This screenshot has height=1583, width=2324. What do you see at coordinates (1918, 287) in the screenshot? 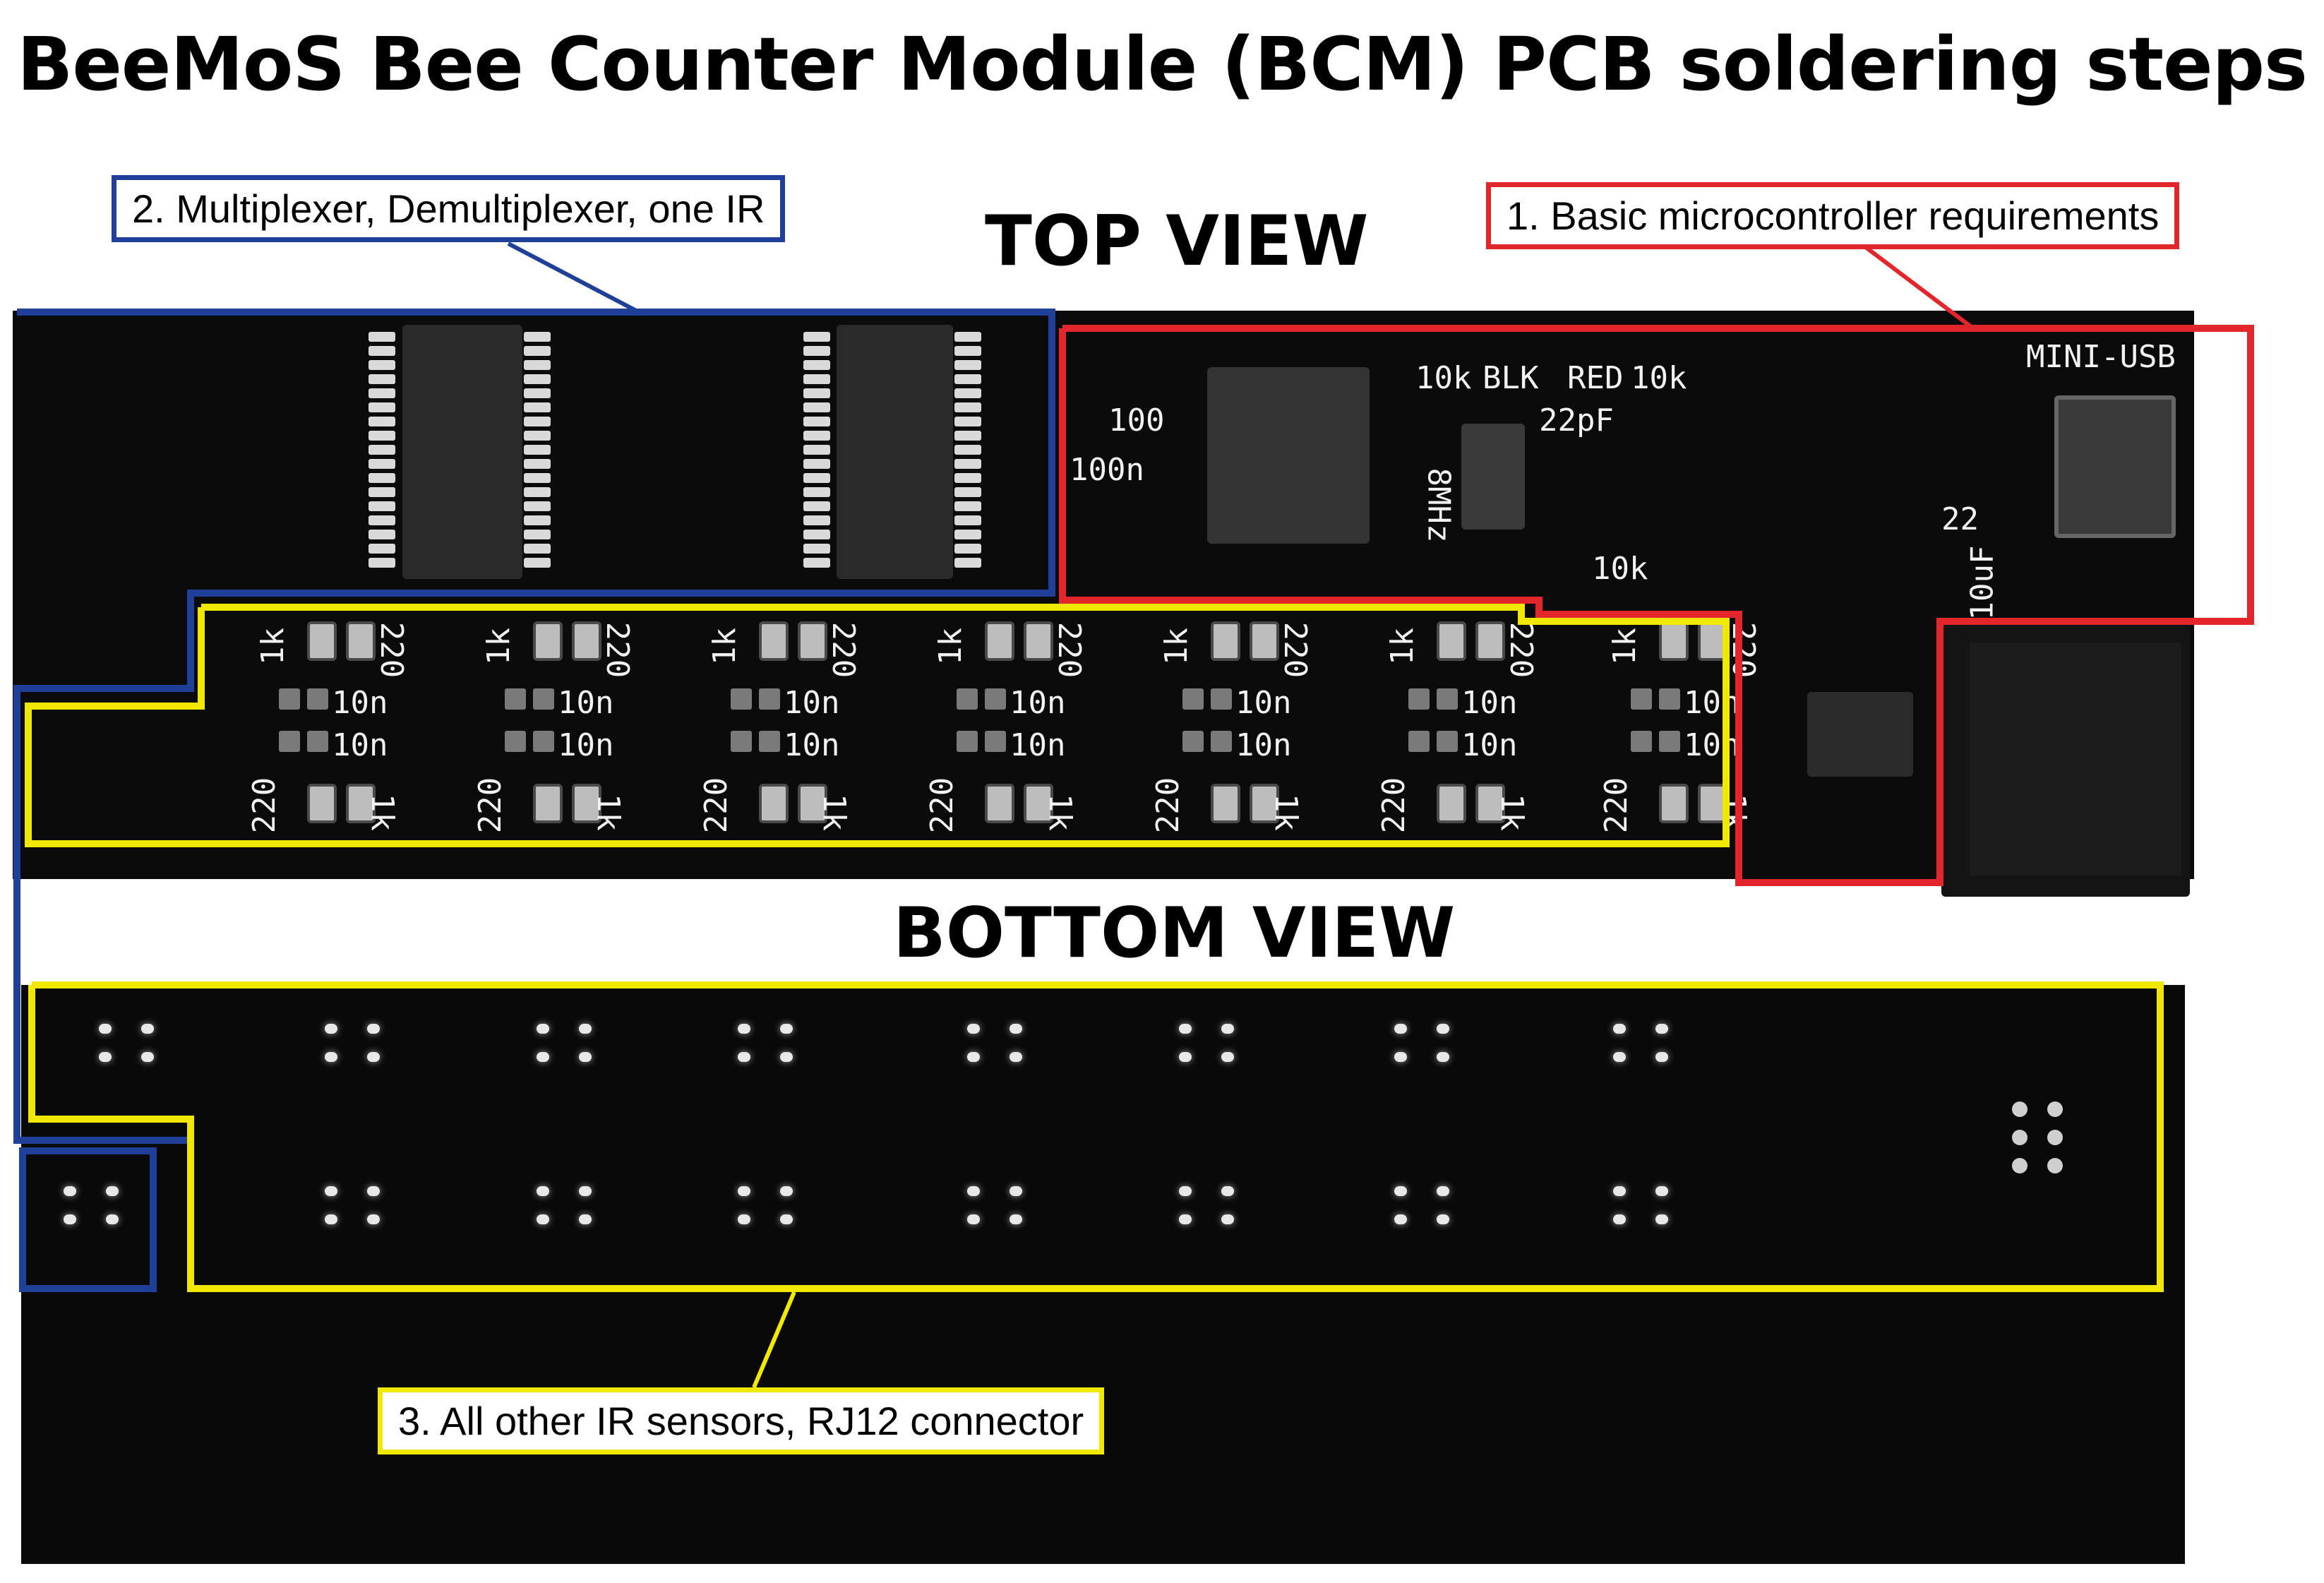
I see `step-1-leader` at bounding box center [1918, 287].